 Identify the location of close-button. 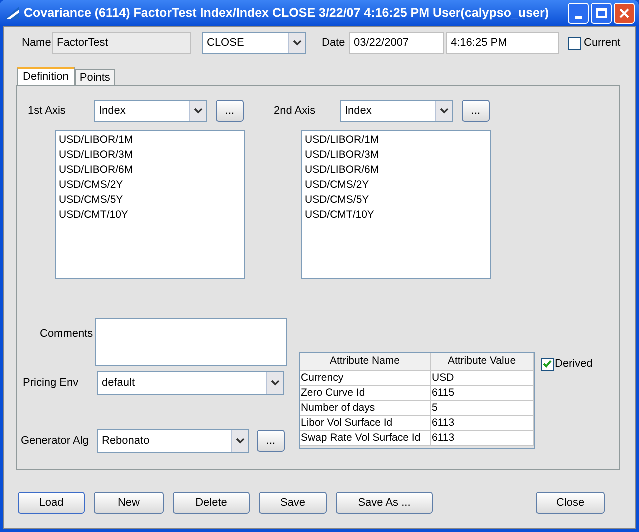
(624, 13).